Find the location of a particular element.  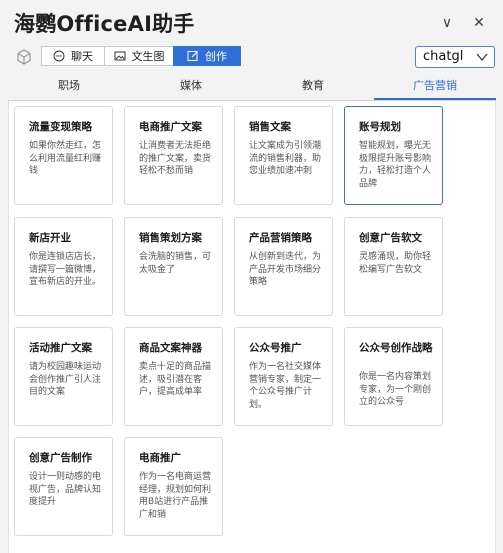

card-title: 新店开业 is located at coordinates (50, 238).